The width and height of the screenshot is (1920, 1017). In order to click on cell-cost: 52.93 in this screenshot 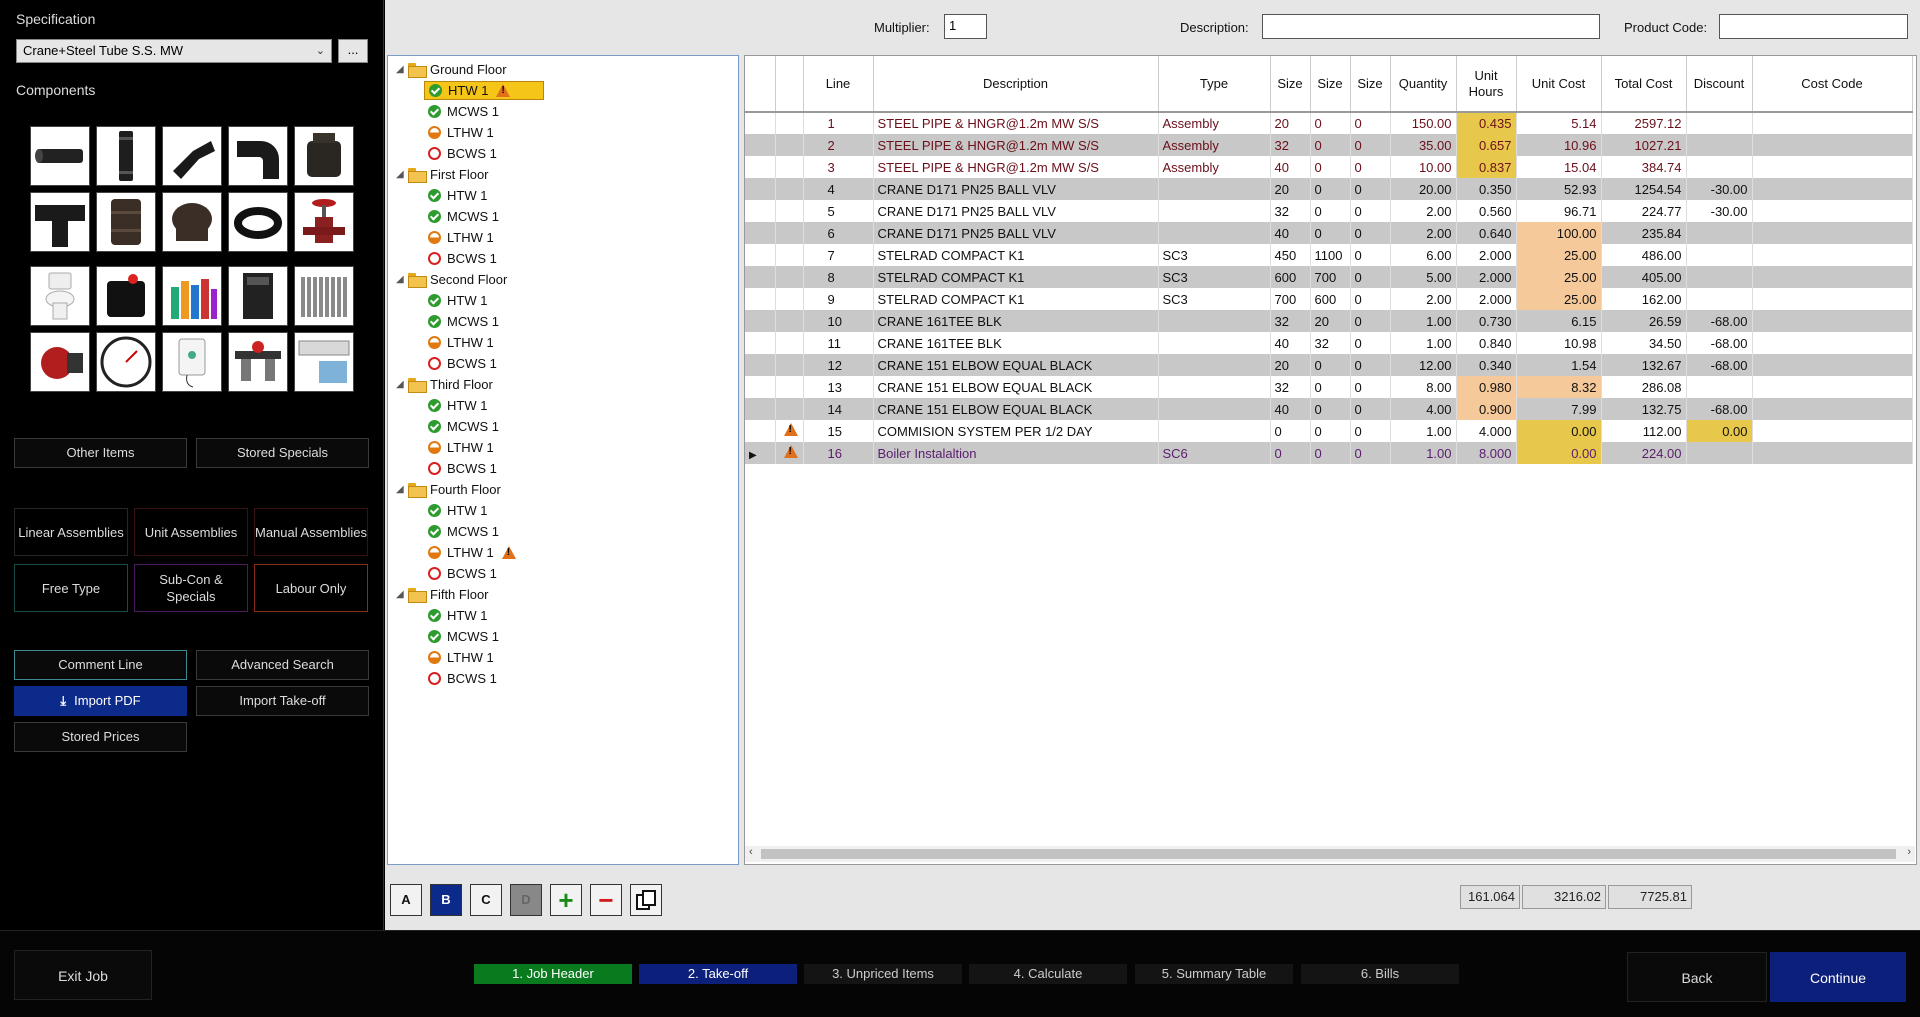, I will do `click(1559, 189)`.